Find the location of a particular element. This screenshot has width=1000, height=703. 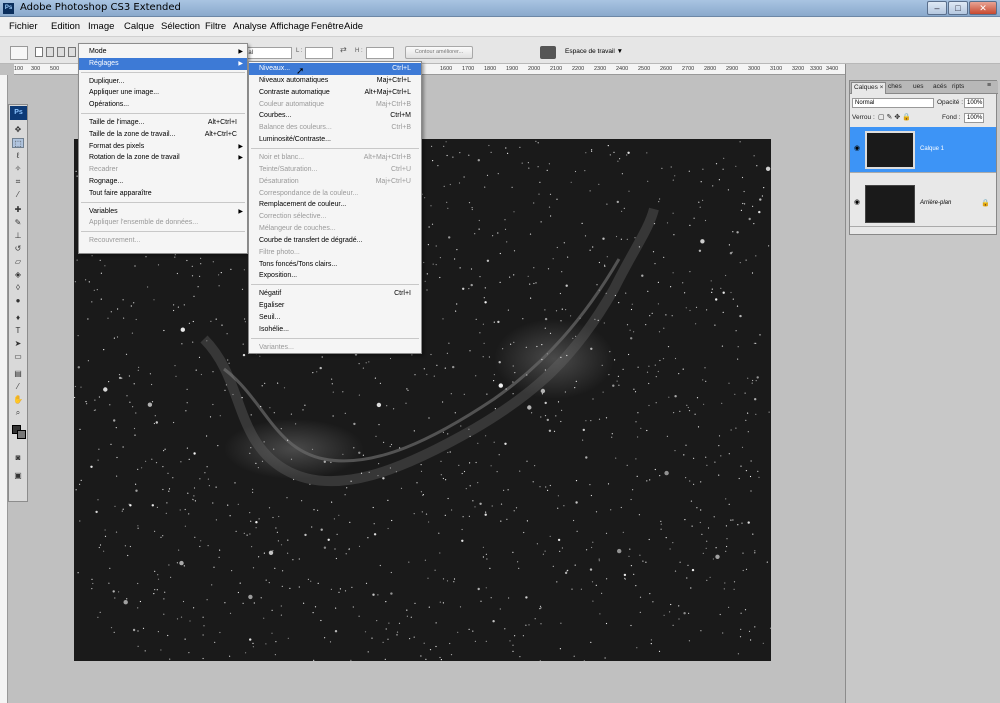

dodge-tool-icon: ● is located at coordinates (18, 301).